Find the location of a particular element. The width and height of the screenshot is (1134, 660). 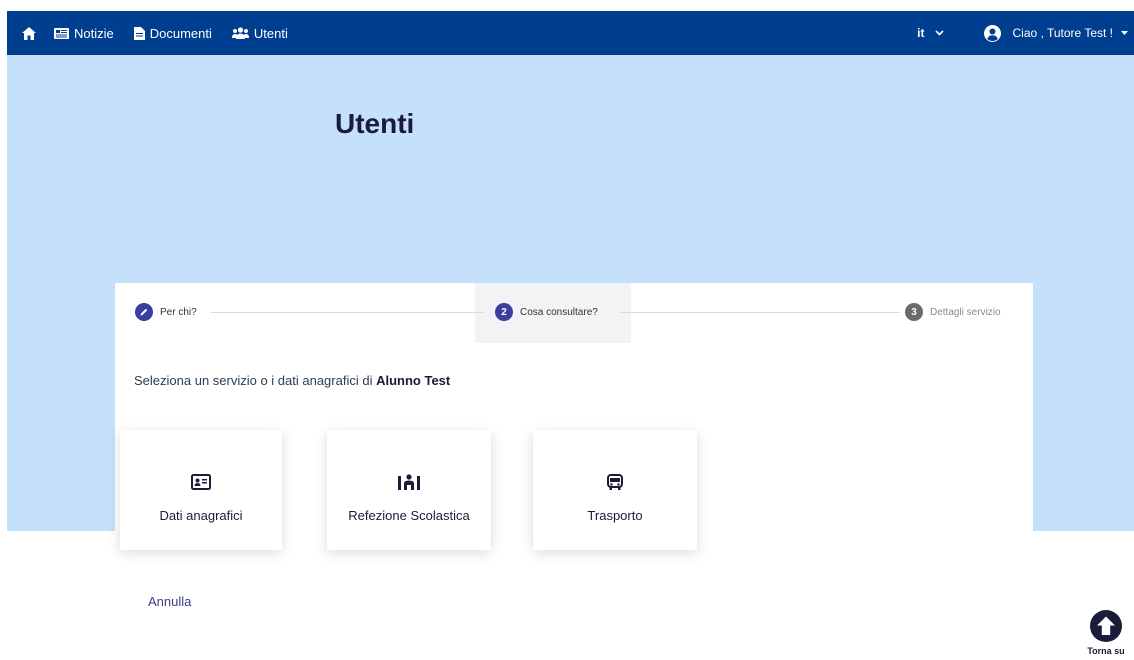

arrow-up-circle-icon is located at coordinates (1106, 626).